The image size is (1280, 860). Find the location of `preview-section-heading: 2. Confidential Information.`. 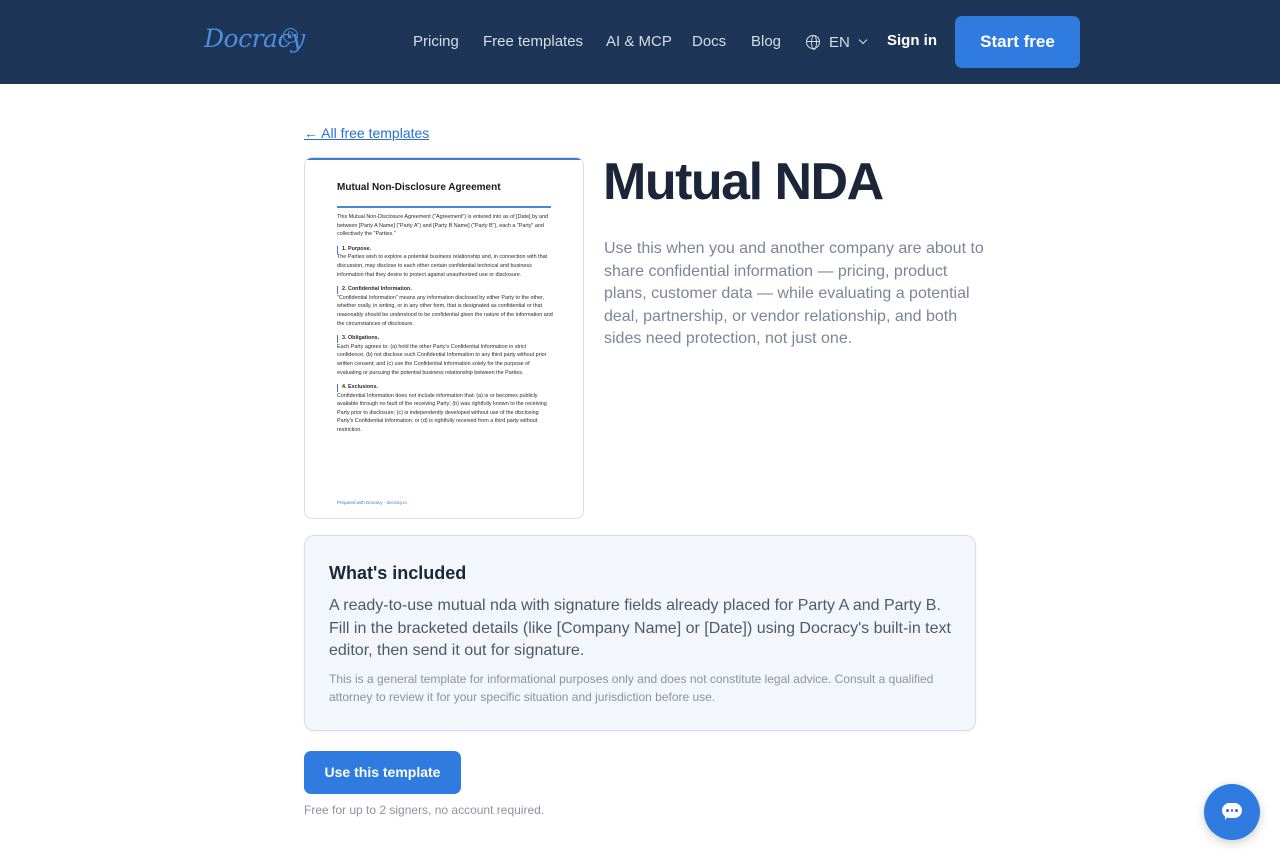

preview-section-heading: 2. Confidential Information. is located at coordinates (445, 289).